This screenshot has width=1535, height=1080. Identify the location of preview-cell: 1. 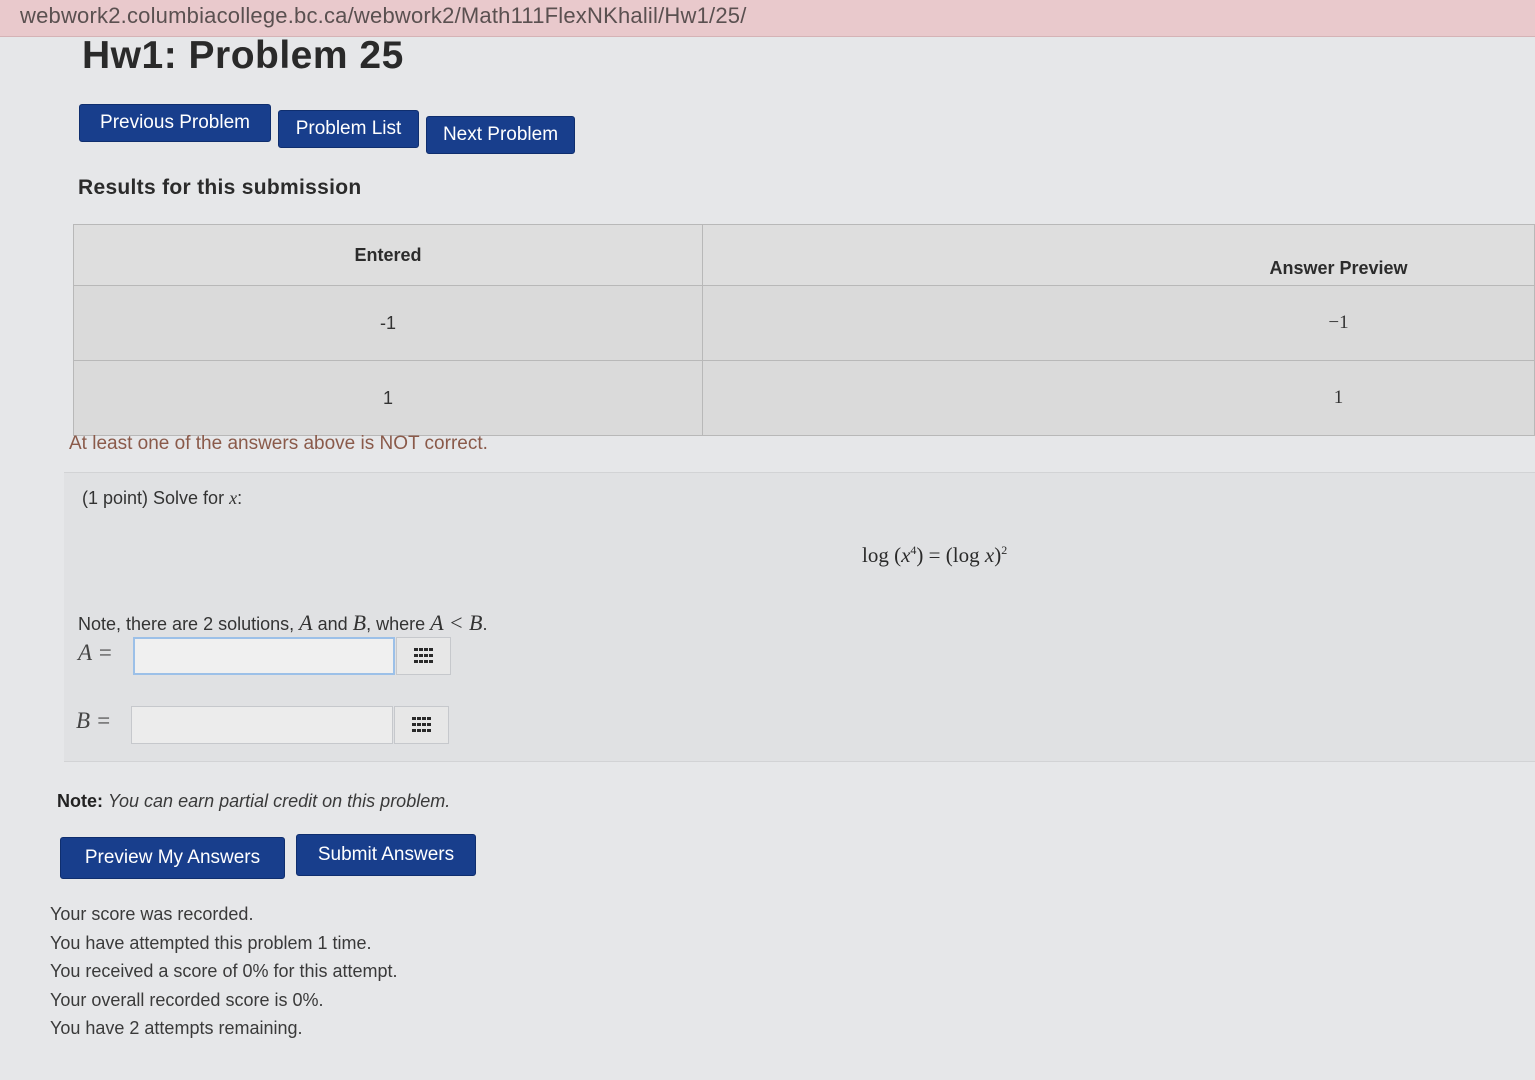
(1118, 398).